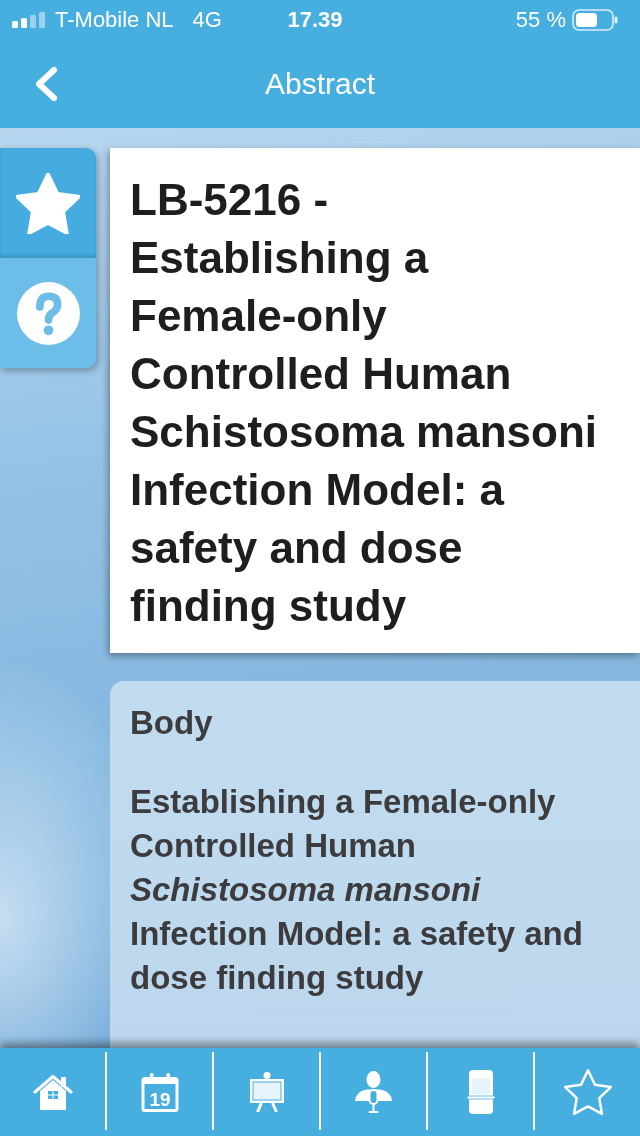  I want to click on help-icon, so click(48, 313).